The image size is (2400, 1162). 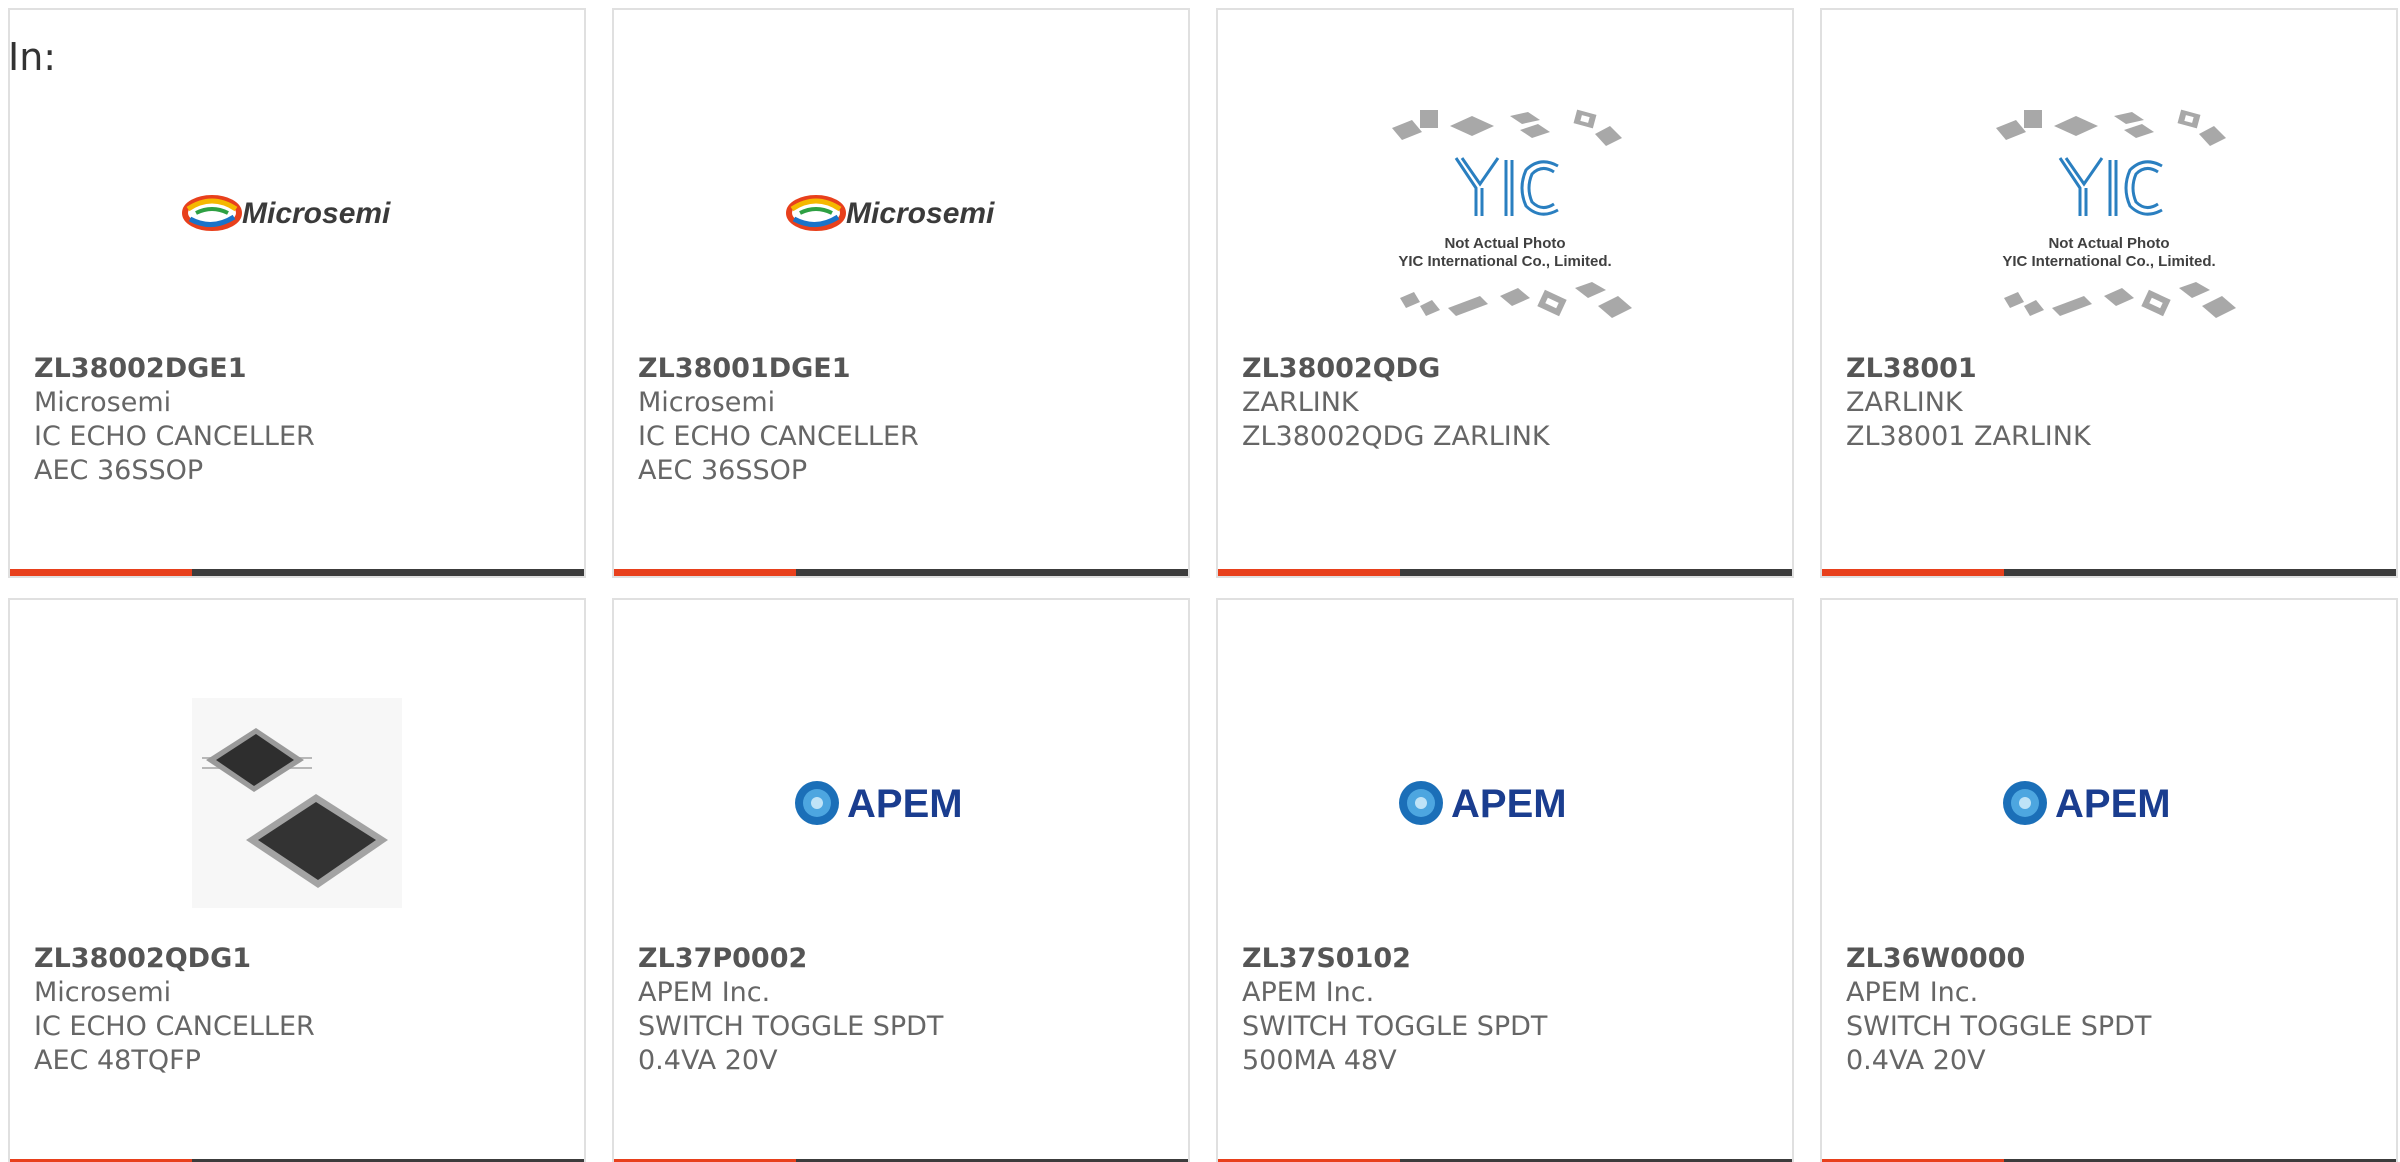 I want to click on page-heading: In:, so click(x=32, y=57).